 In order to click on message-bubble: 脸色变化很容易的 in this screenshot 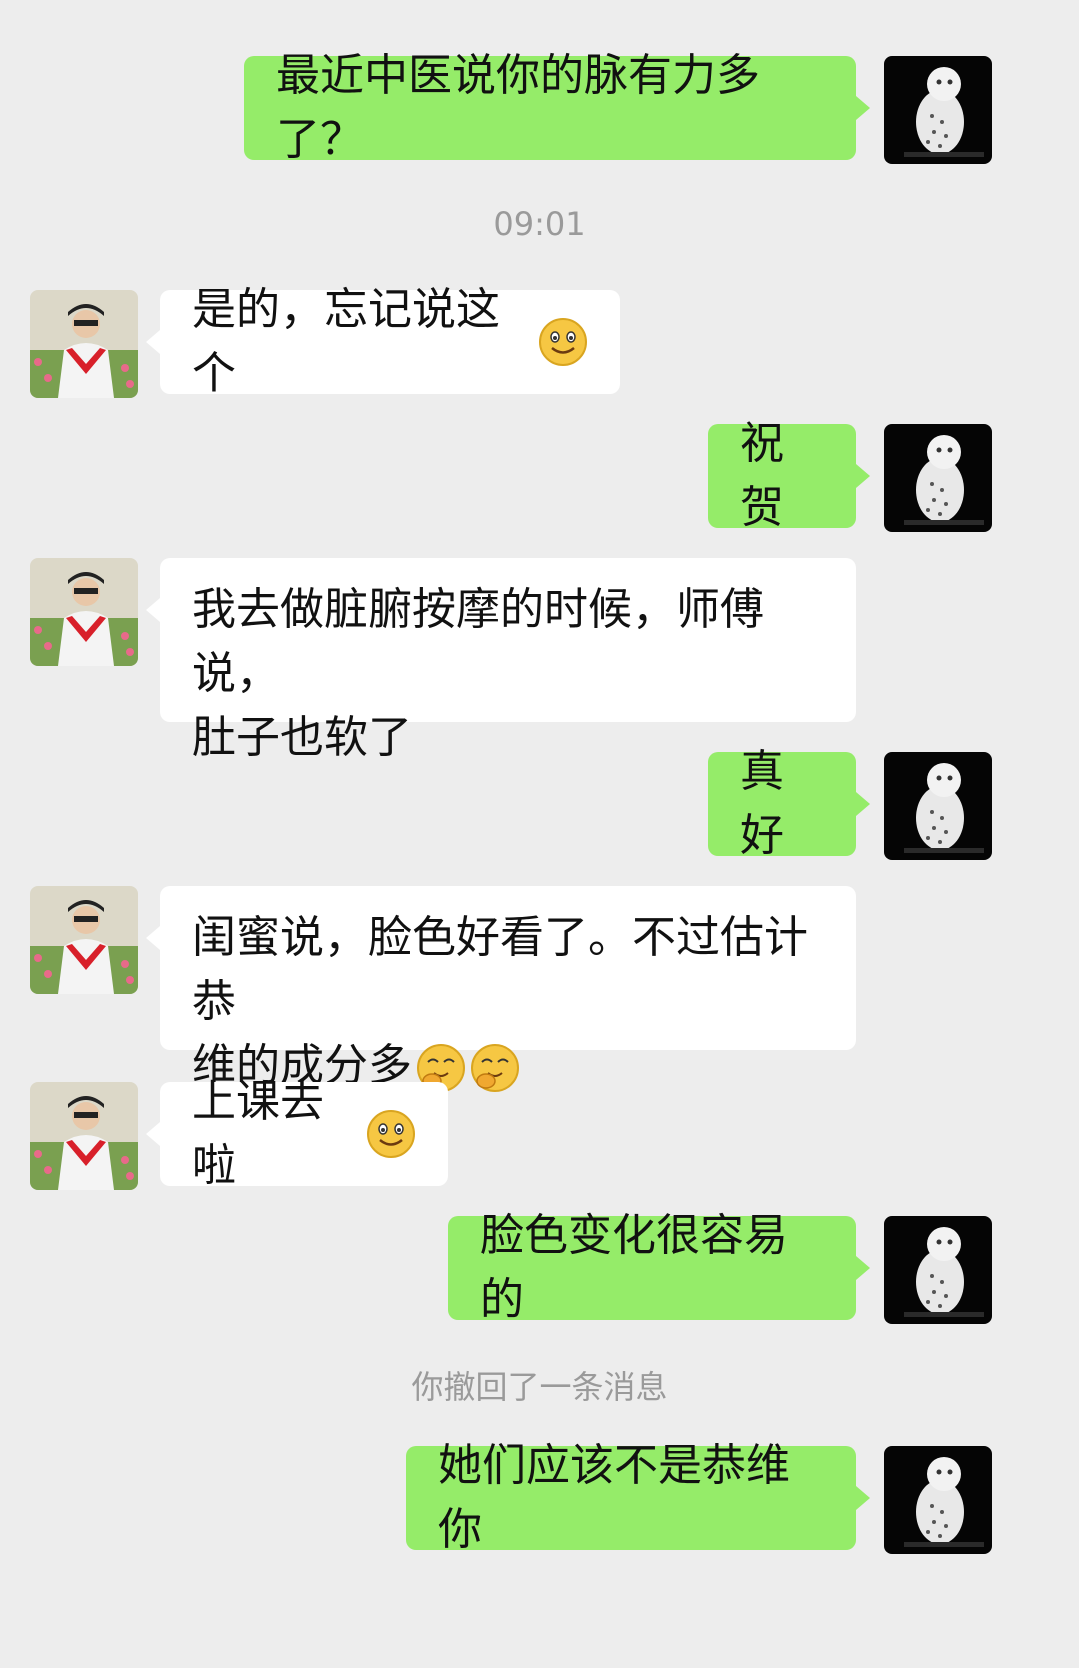, I will do `click(652, 1267)`.